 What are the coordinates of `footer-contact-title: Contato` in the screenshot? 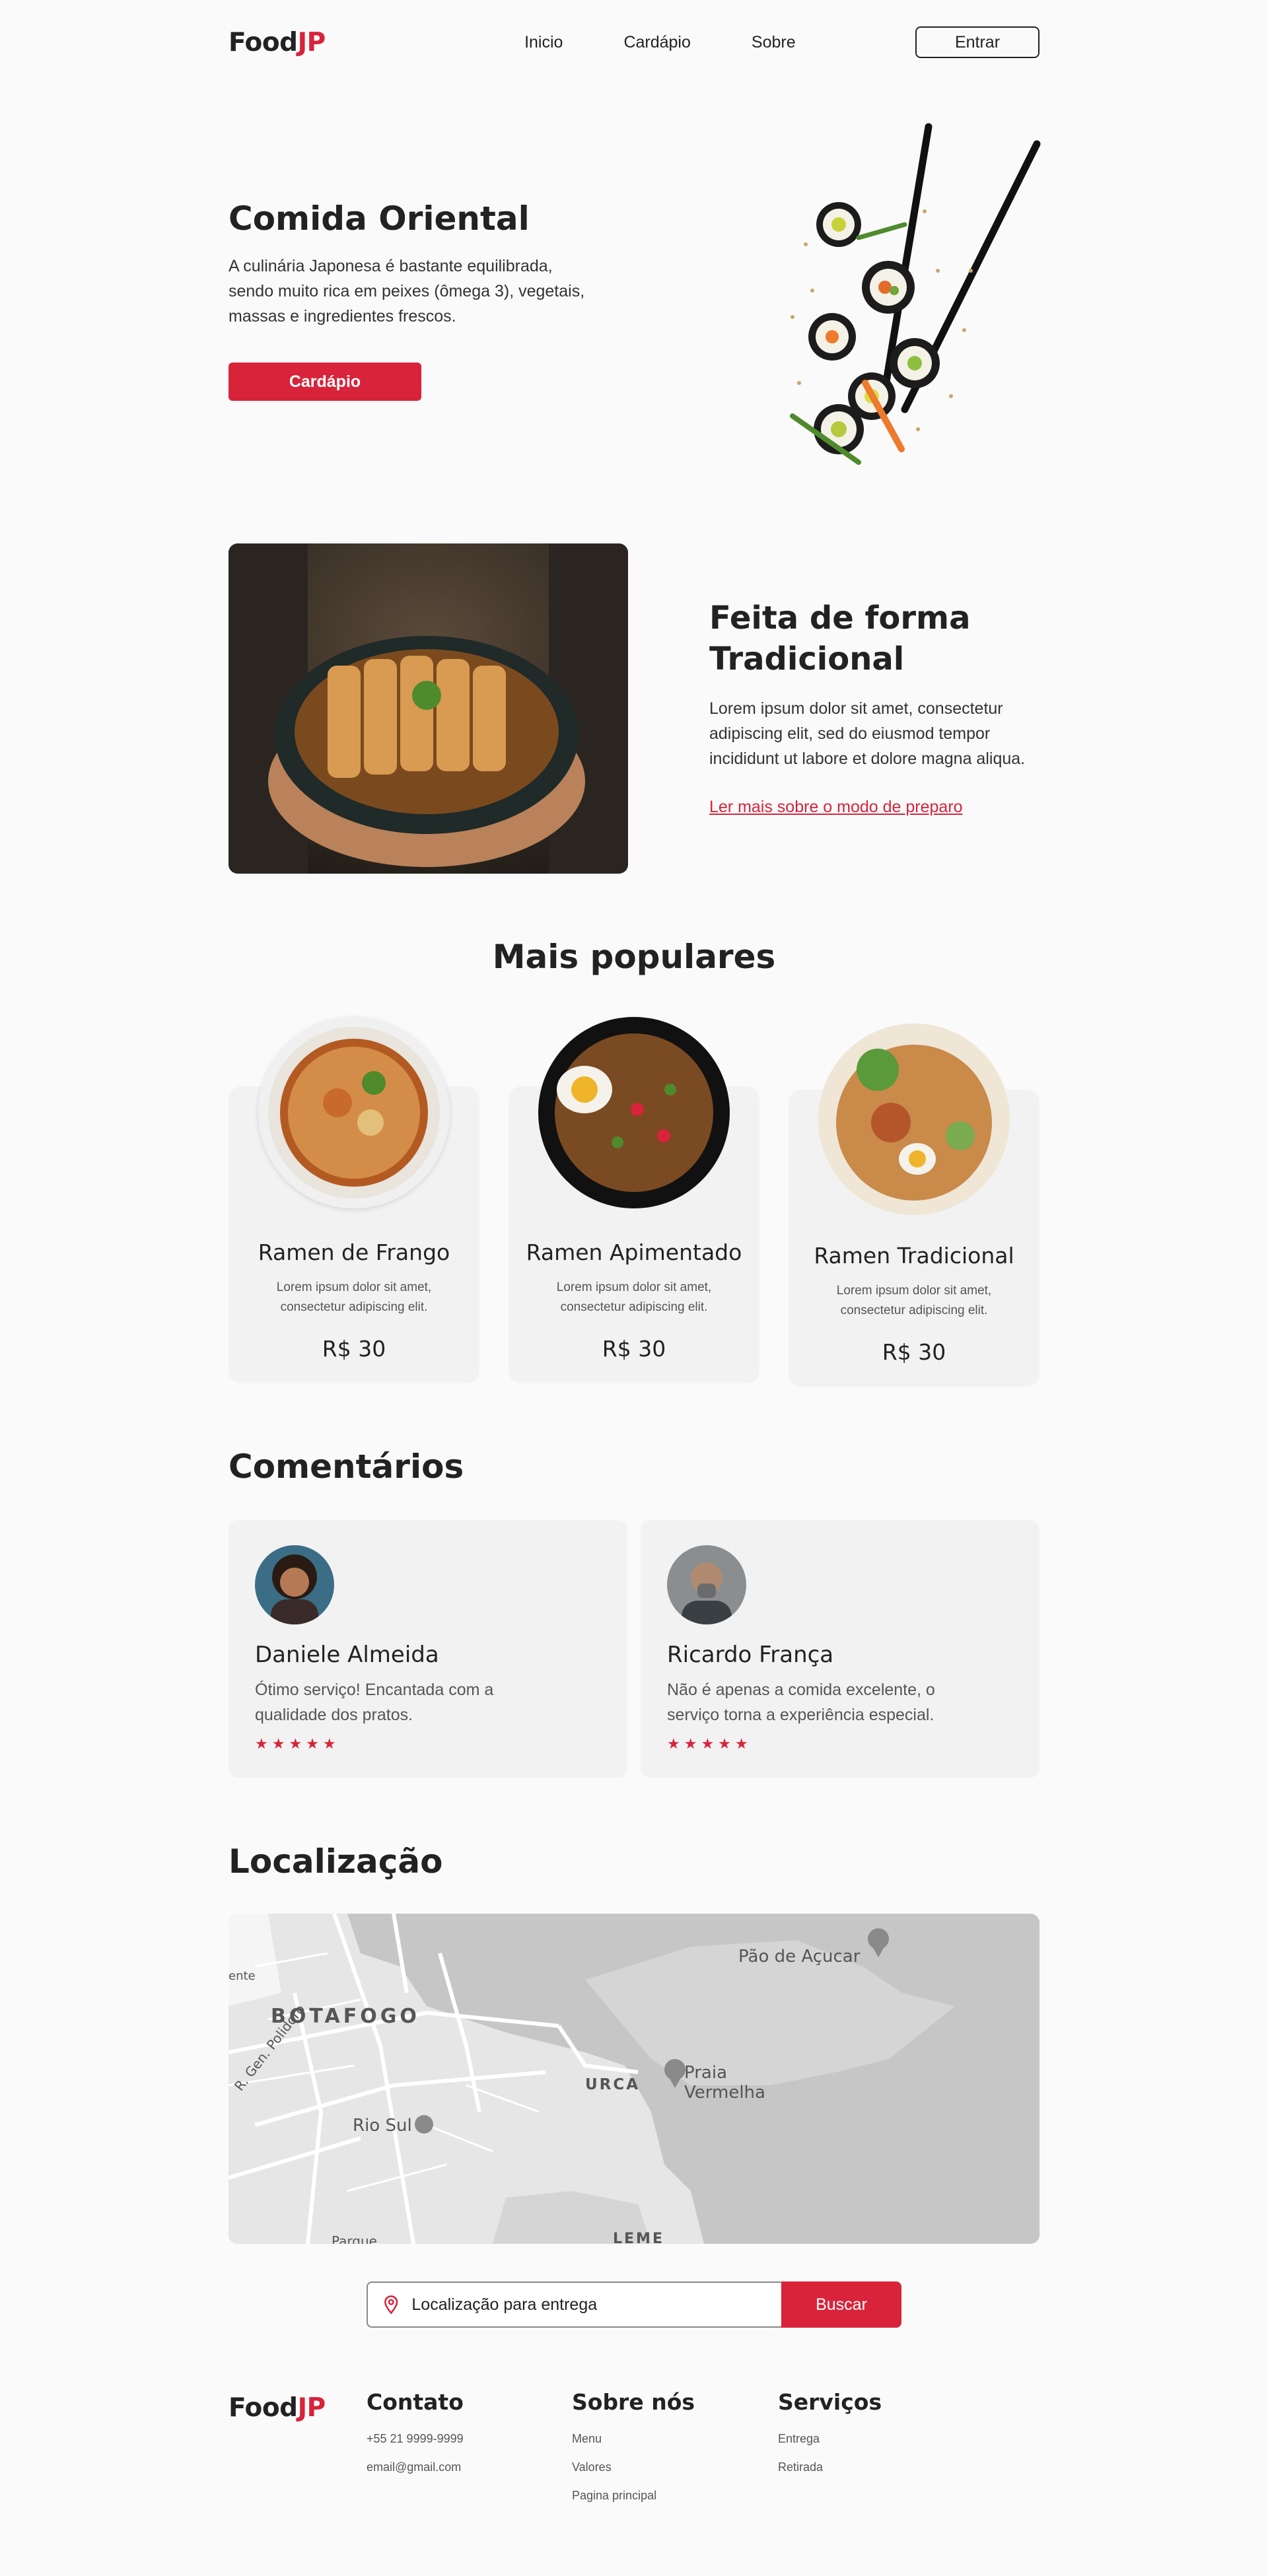 It's located at (415, 2402).